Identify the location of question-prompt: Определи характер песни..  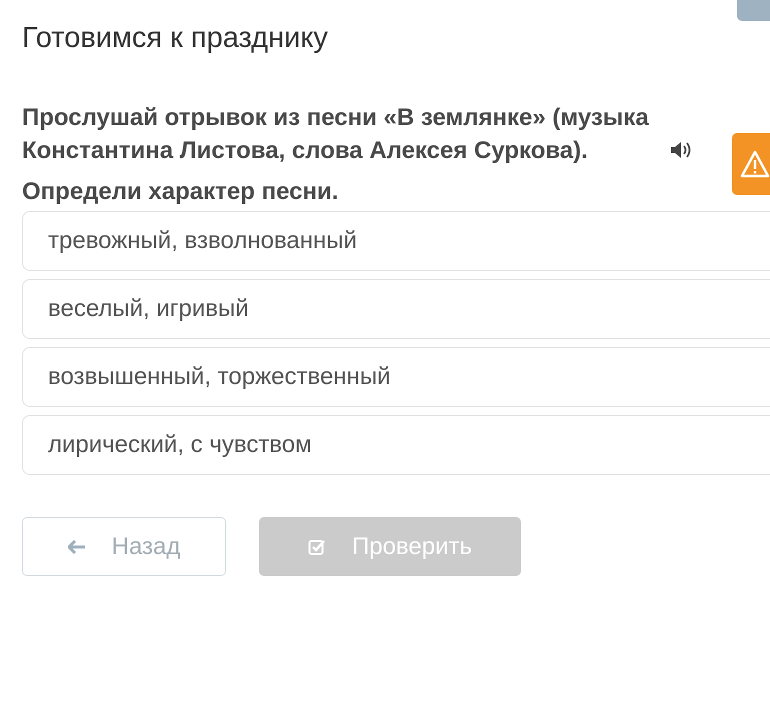
(181, 192).